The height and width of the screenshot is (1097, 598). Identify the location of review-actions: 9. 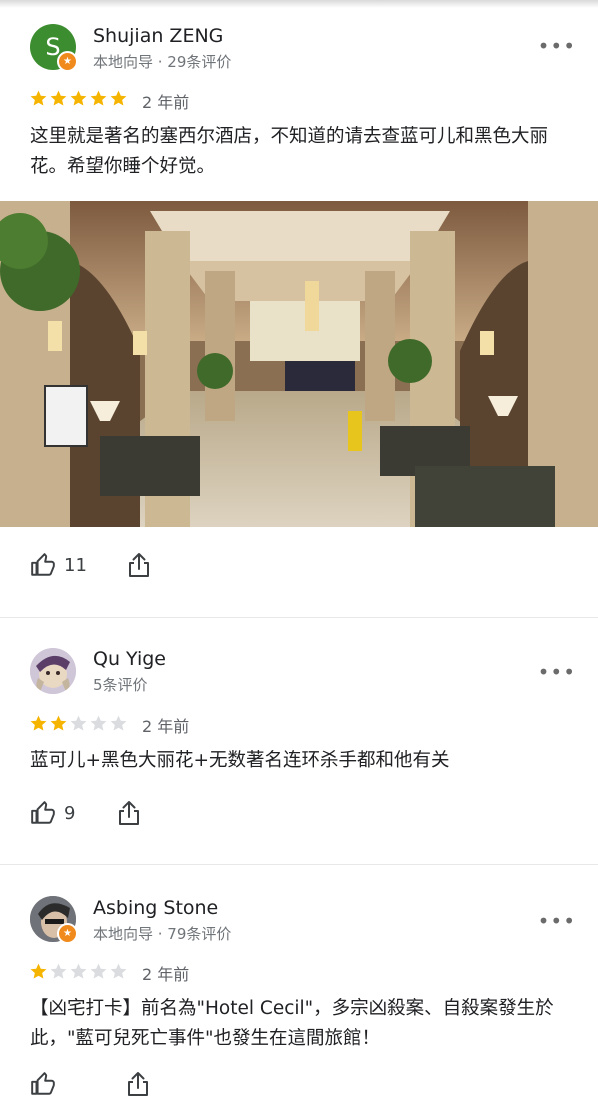
(85, 813).